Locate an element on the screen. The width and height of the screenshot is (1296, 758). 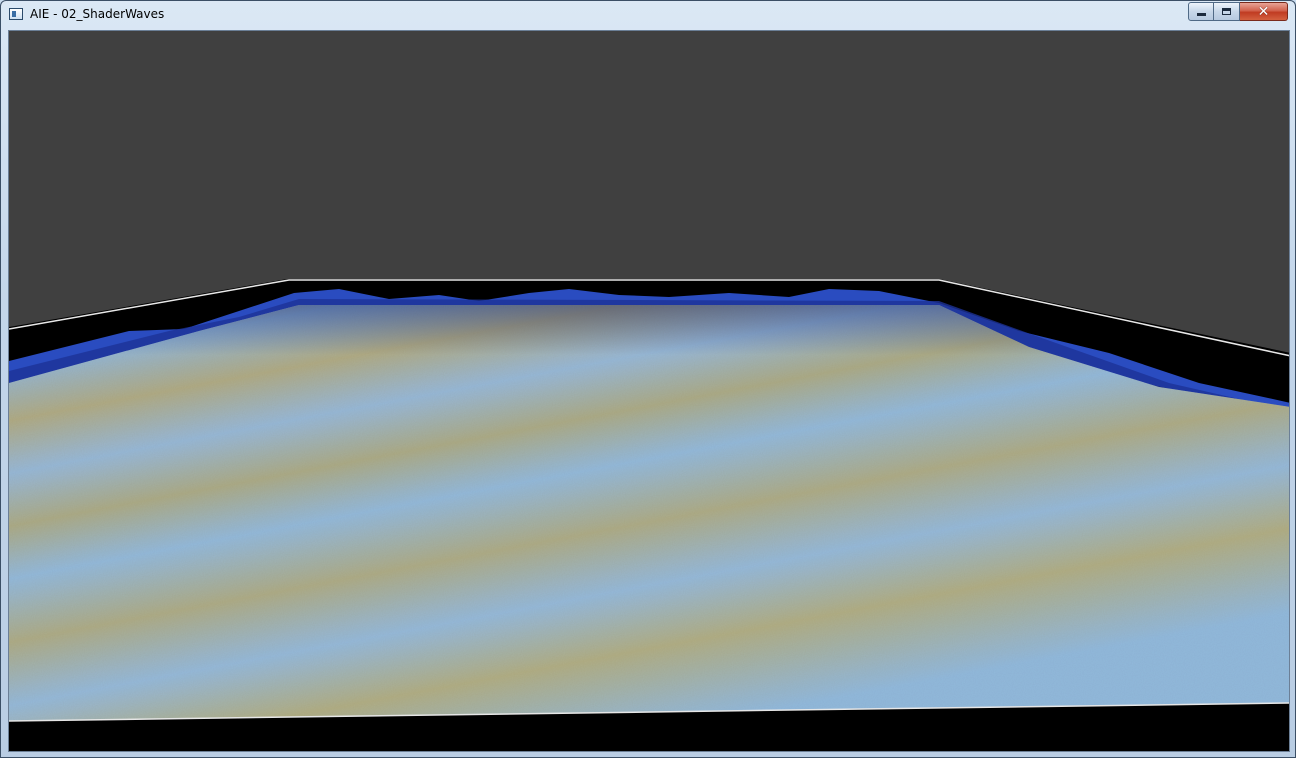
close-button: ✕ is located at coordinates (1264, 11).